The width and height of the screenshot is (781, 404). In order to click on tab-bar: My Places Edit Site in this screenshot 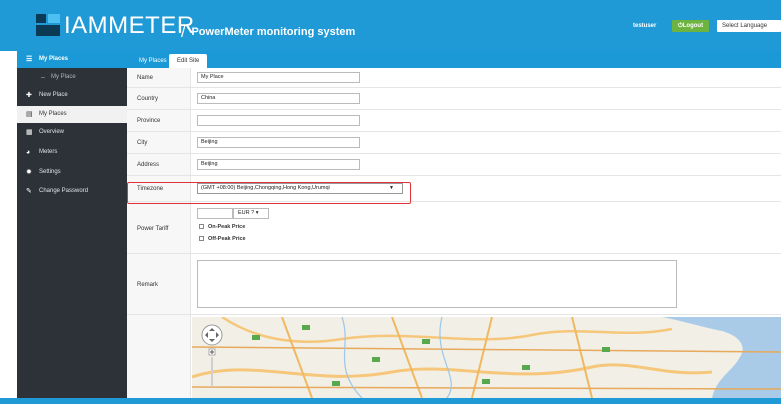, I will do `click(454, 59)`.